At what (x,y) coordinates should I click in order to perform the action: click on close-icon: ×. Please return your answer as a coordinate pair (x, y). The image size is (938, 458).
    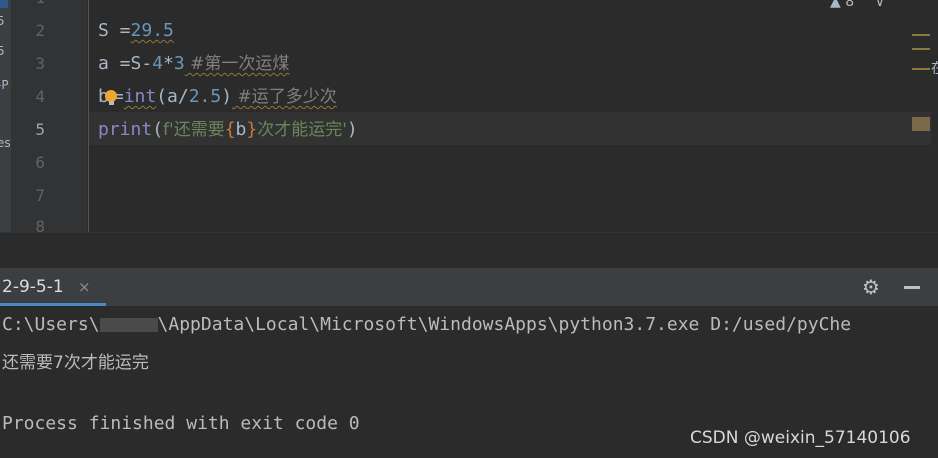
    Looking at the image, I should click on (84, 287).